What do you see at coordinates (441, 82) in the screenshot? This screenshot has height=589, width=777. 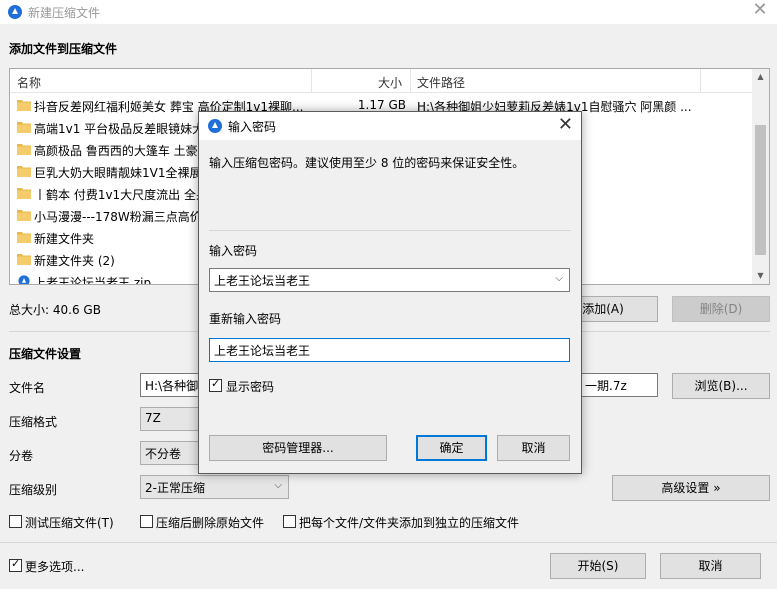 I see `column-path: 文件路径` at bounding box center [441, 82].